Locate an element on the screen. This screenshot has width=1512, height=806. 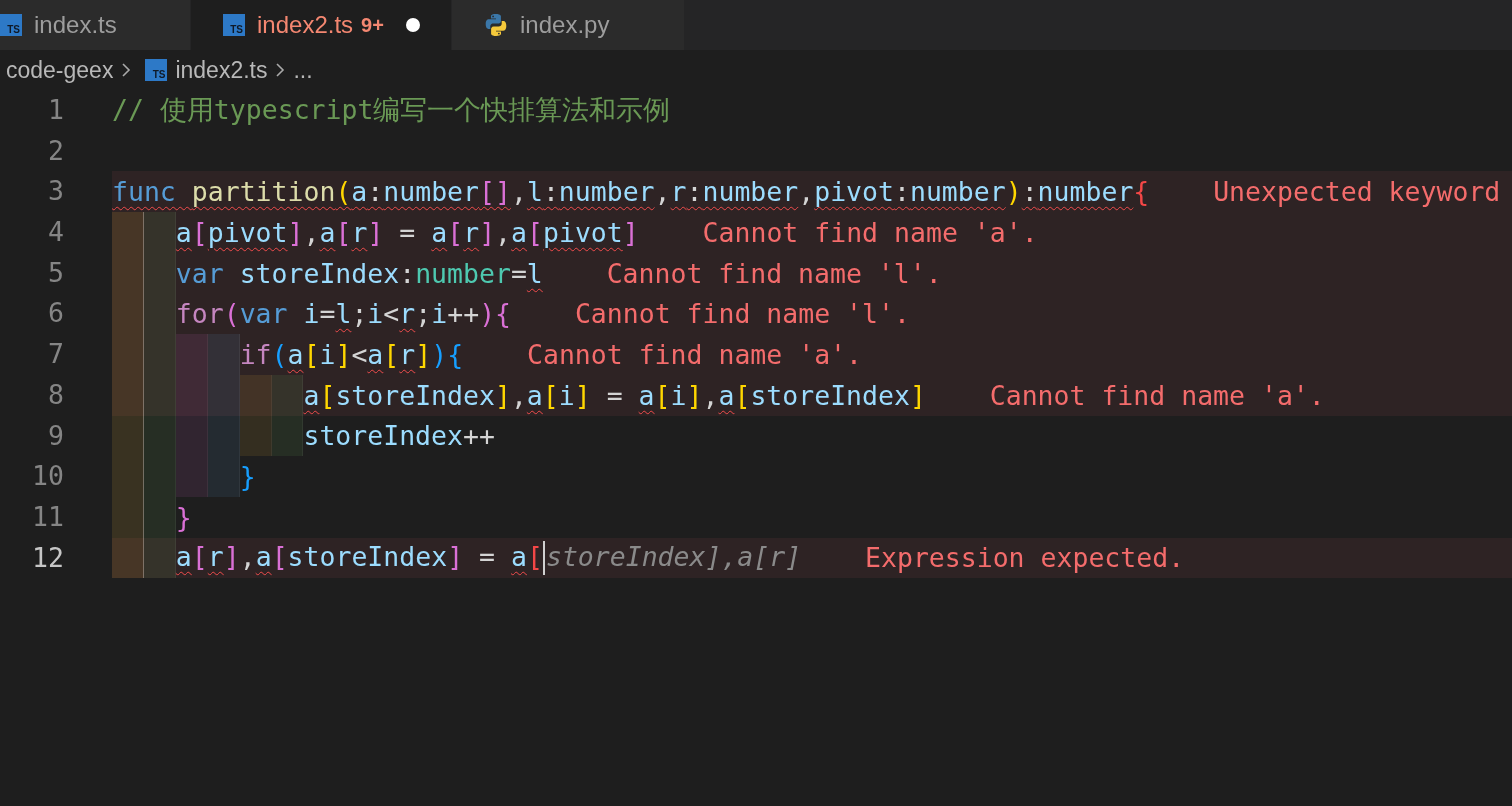
line-number: 2 is located at coordinates (55, 150).